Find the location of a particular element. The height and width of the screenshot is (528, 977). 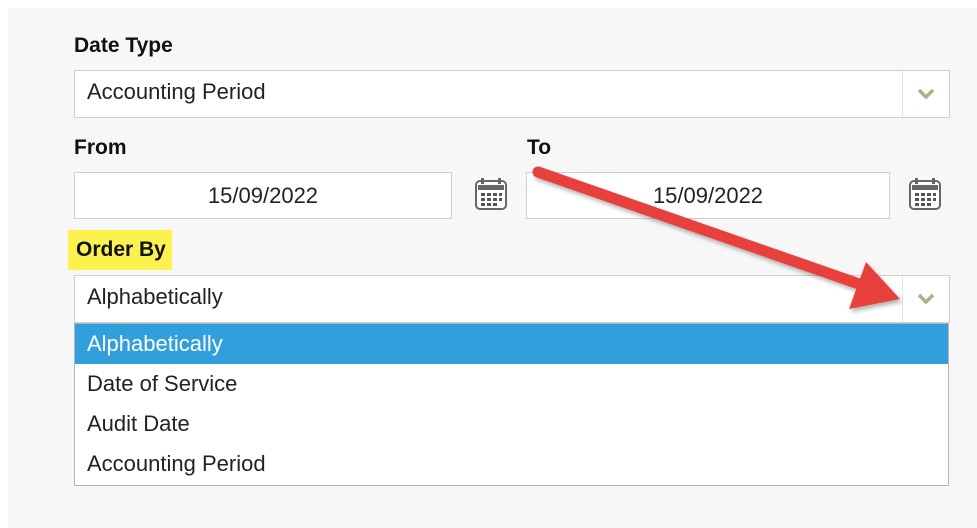

to-label: To is located at coordinates (539, 147).